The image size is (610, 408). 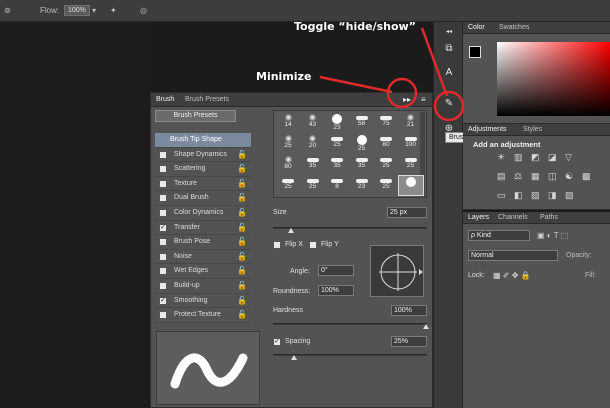 What do you see at coordinates (355, 26) in the screenshot?
I see `toggle-annotation: Toggle “hide/show”` at bounding box center [355, 26].